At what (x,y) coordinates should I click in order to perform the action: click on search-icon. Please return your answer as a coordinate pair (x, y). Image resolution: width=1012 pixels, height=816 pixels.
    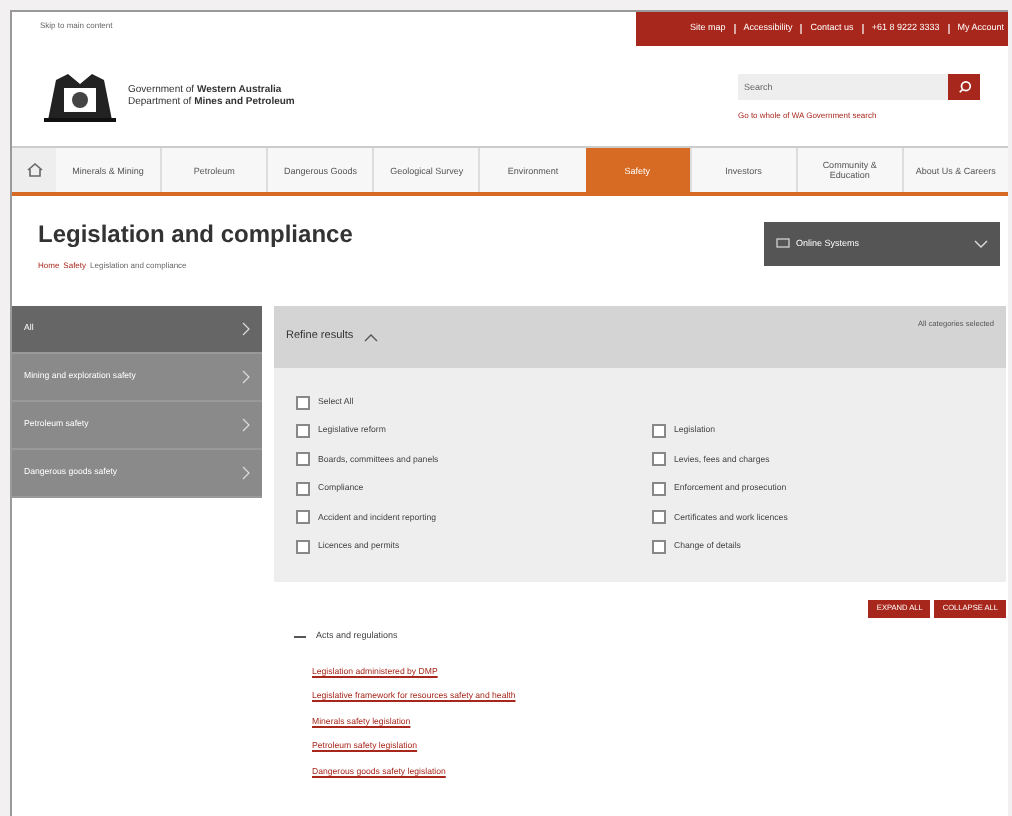
    Looking at the image, I should click on (964, 87).